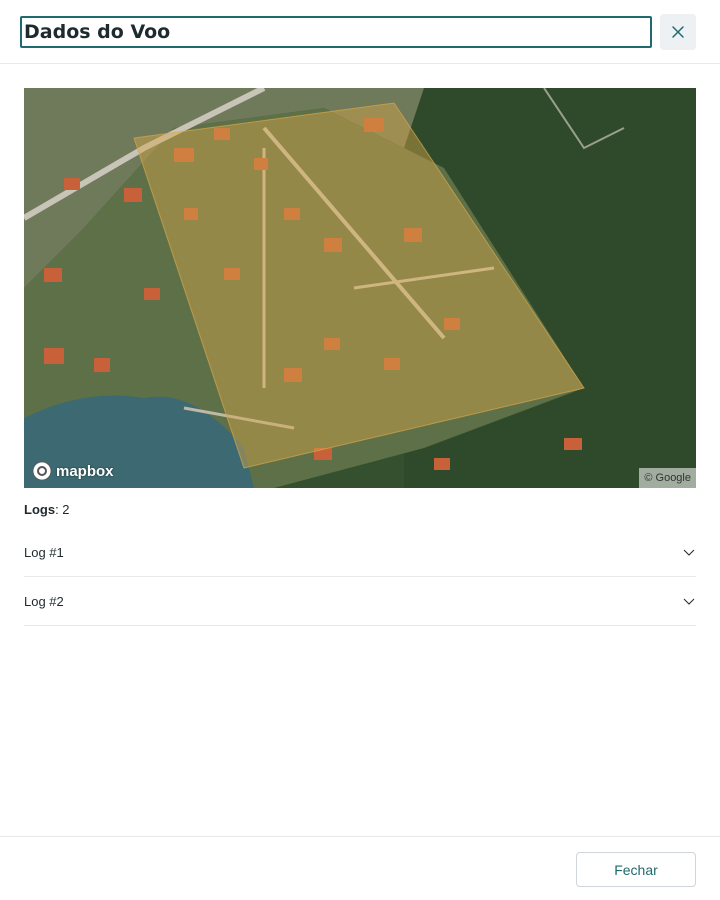  What do you see at coordinates (40, 509) in the screenshot?
I see `logs-count-label: Logs` at bounding box center [40, 509].